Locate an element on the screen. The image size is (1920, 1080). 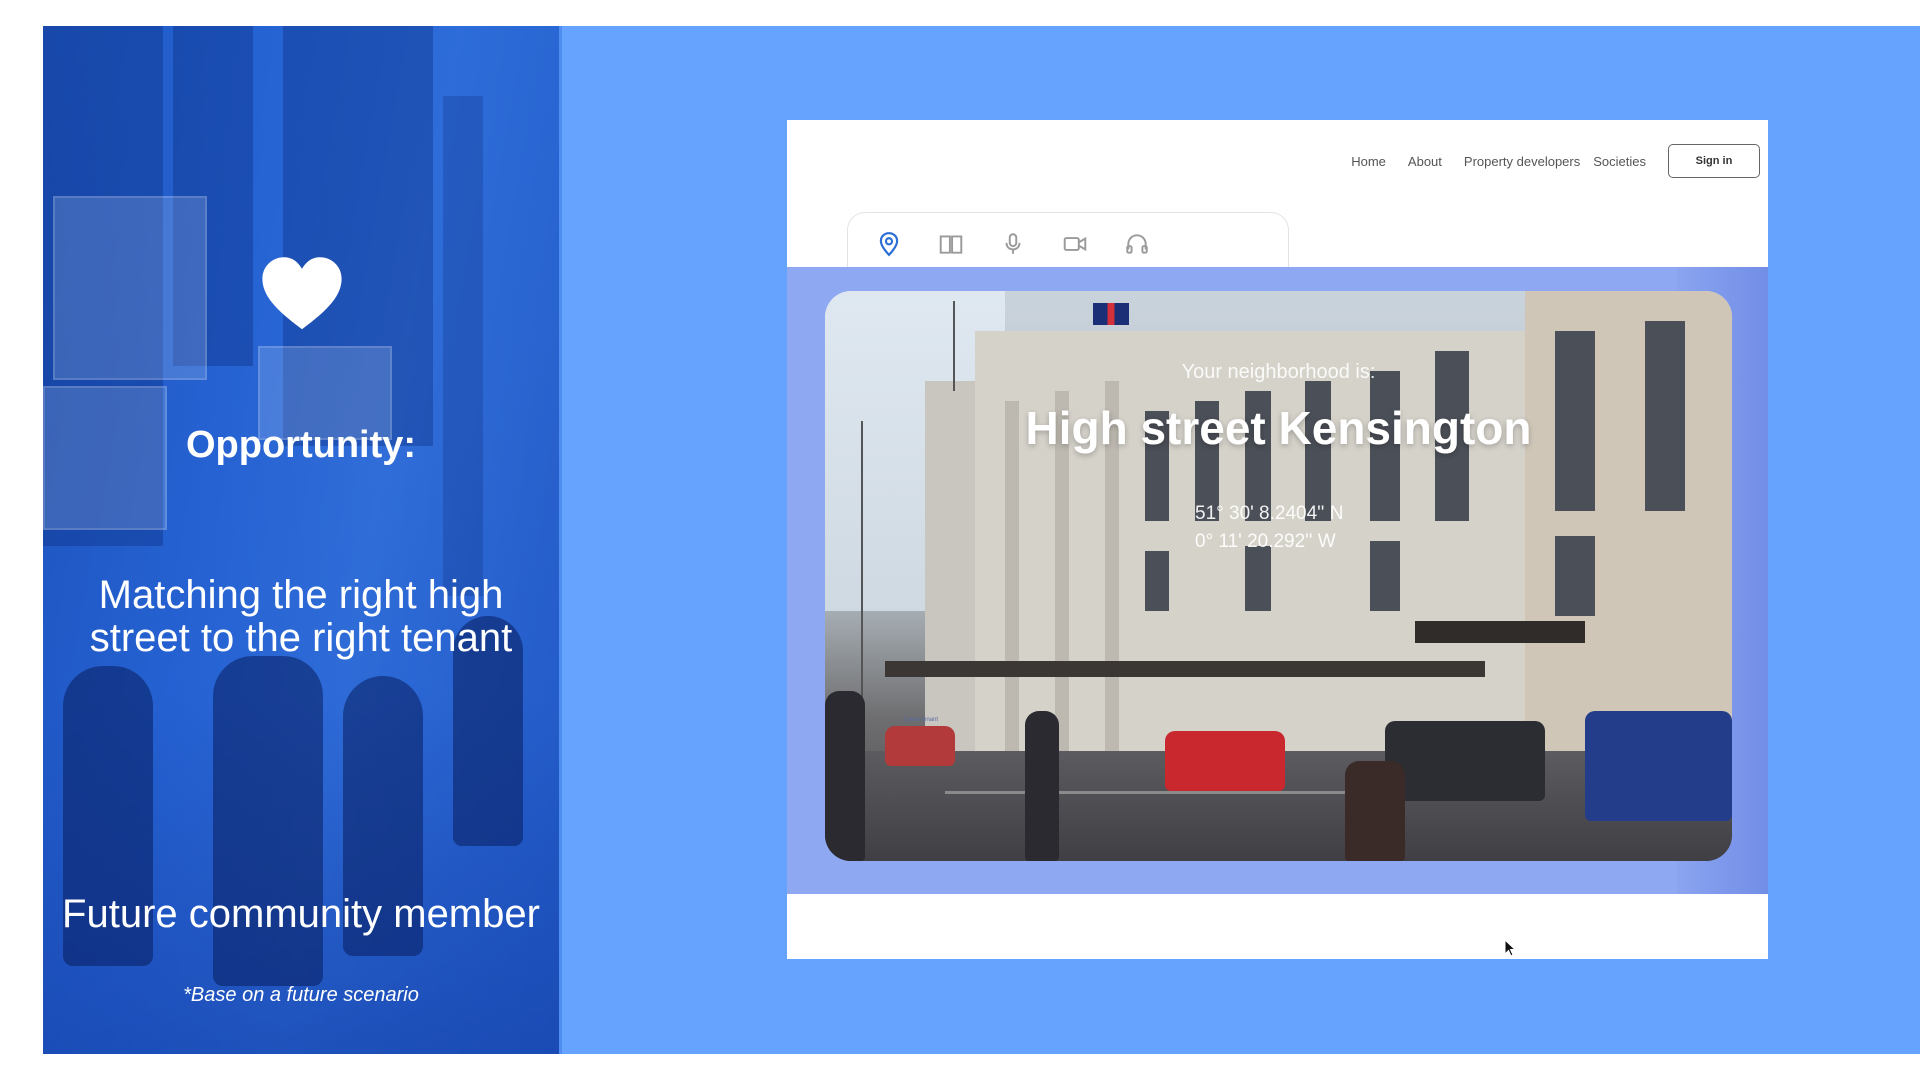
latitude-readout: 51° 30' 8.2404'' N is located at coordinates (1269, 513).